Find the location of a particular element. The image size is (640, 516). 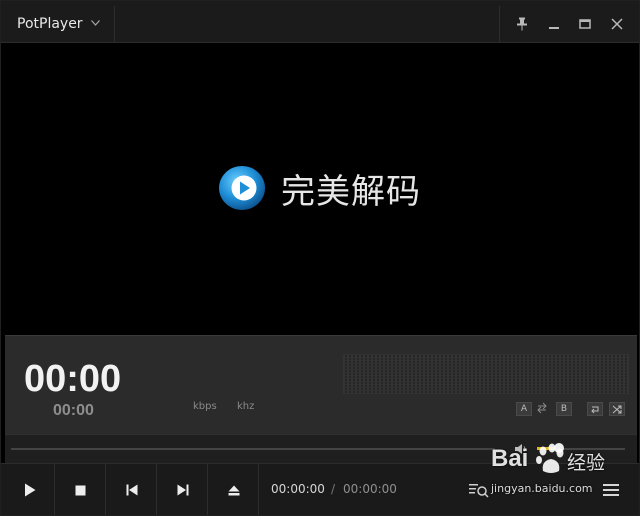

volume-handle is located at coordinates (559, 448).